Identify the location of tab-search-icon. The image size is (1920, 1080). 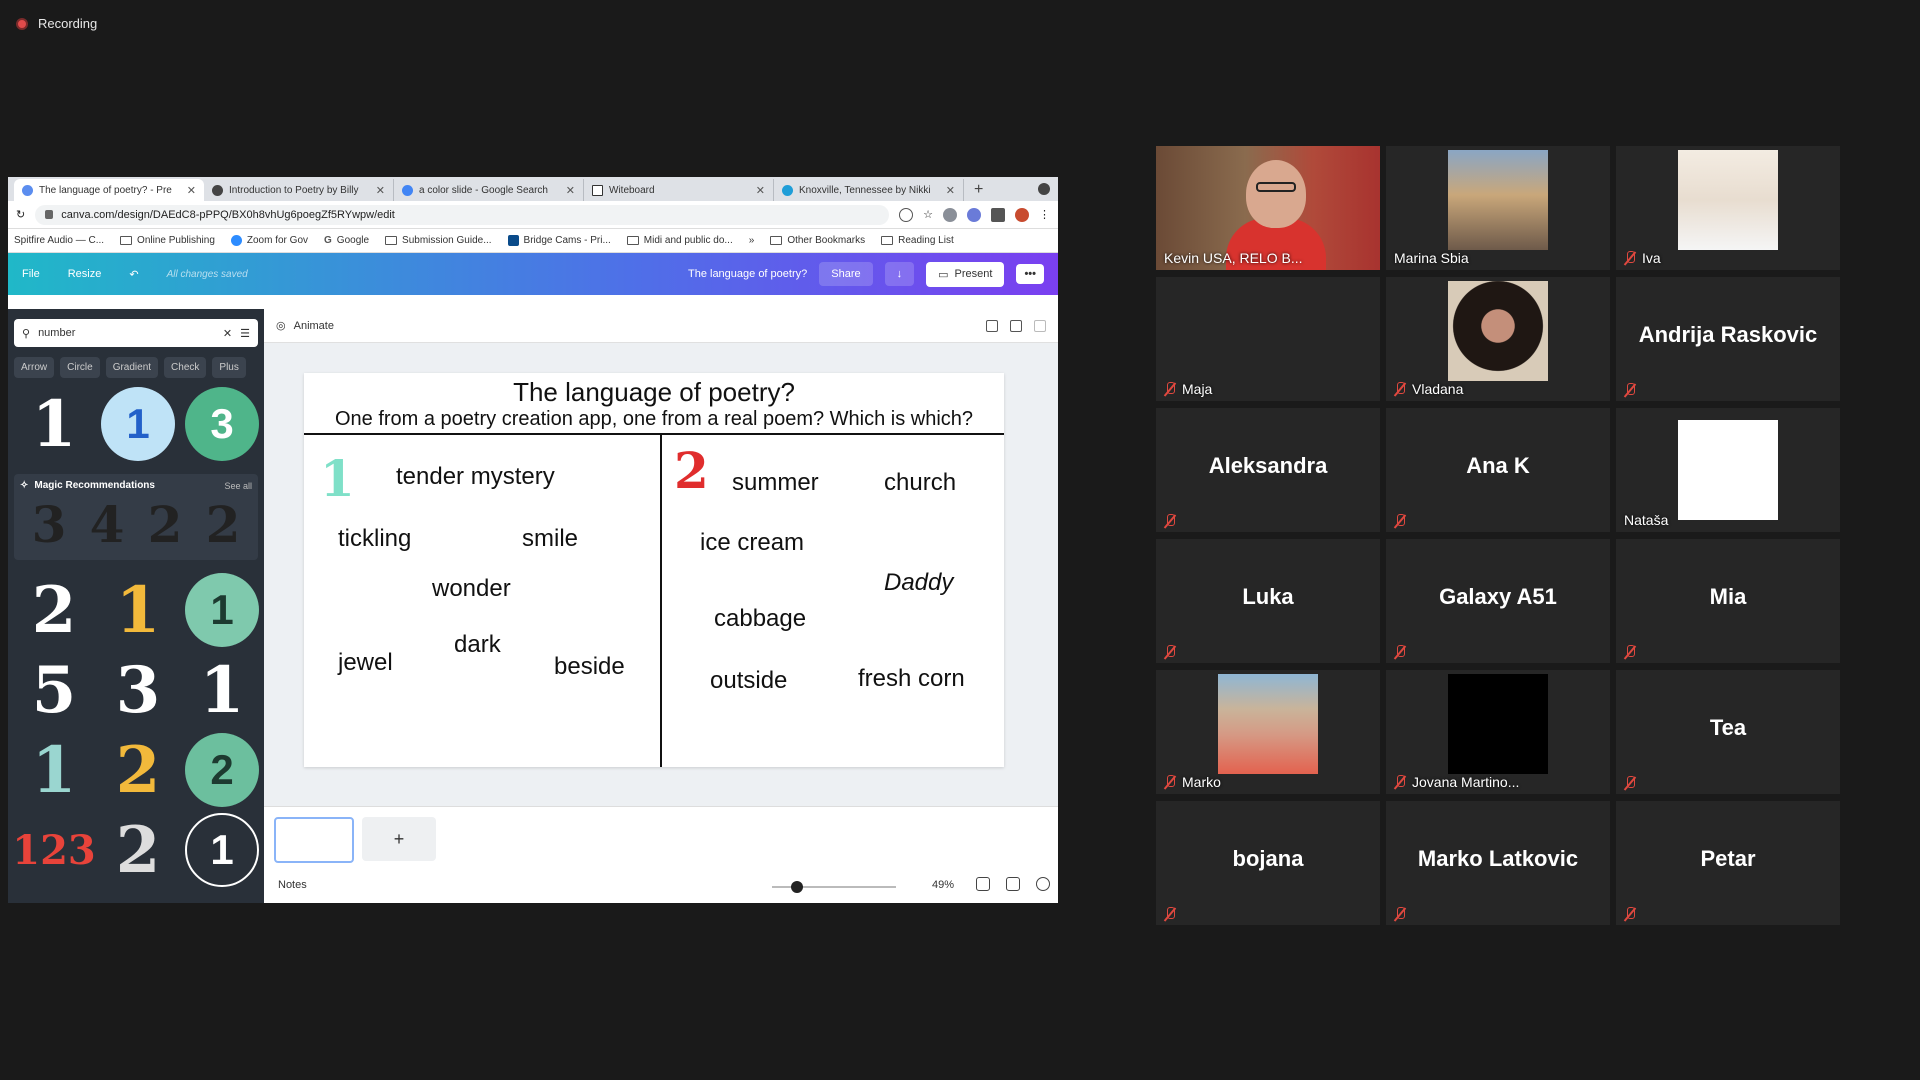
(1044, 189).